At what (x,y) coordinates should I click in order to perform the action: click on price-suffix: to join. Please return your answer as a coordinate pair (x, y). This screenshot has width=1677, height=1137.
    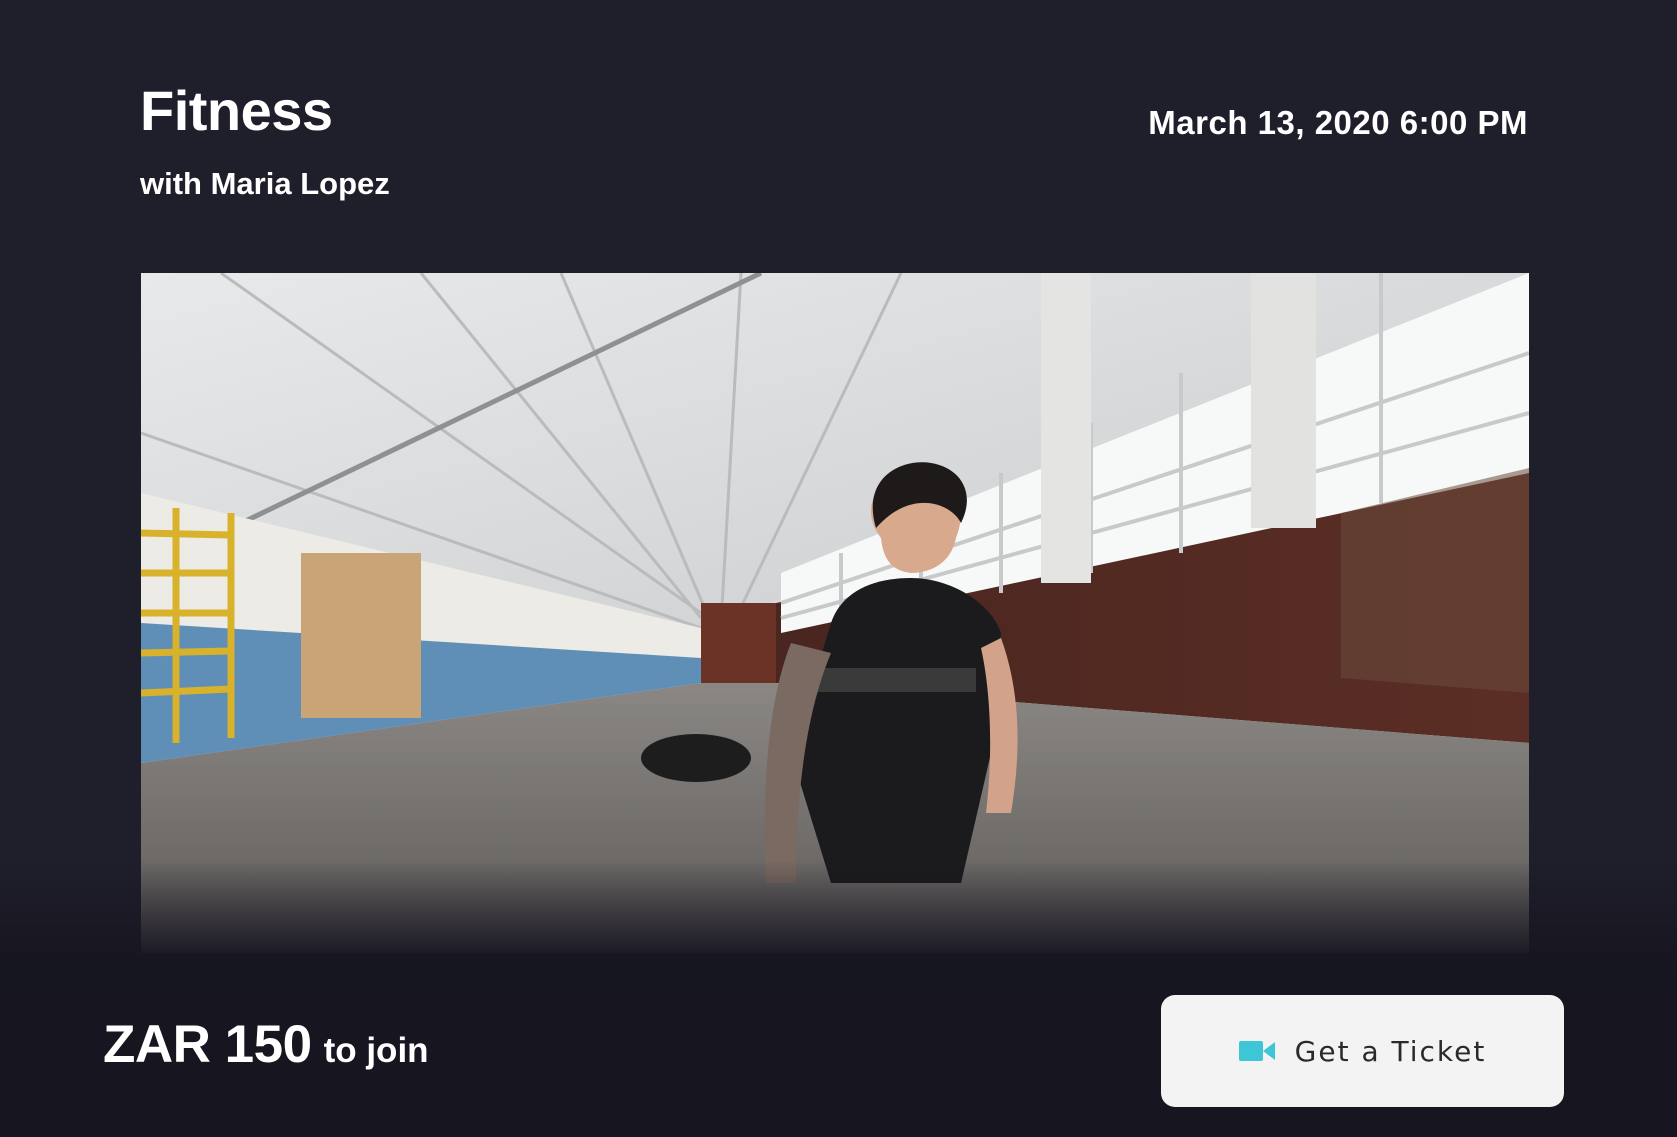
    Looking at the image, I should click on (376, 1050).